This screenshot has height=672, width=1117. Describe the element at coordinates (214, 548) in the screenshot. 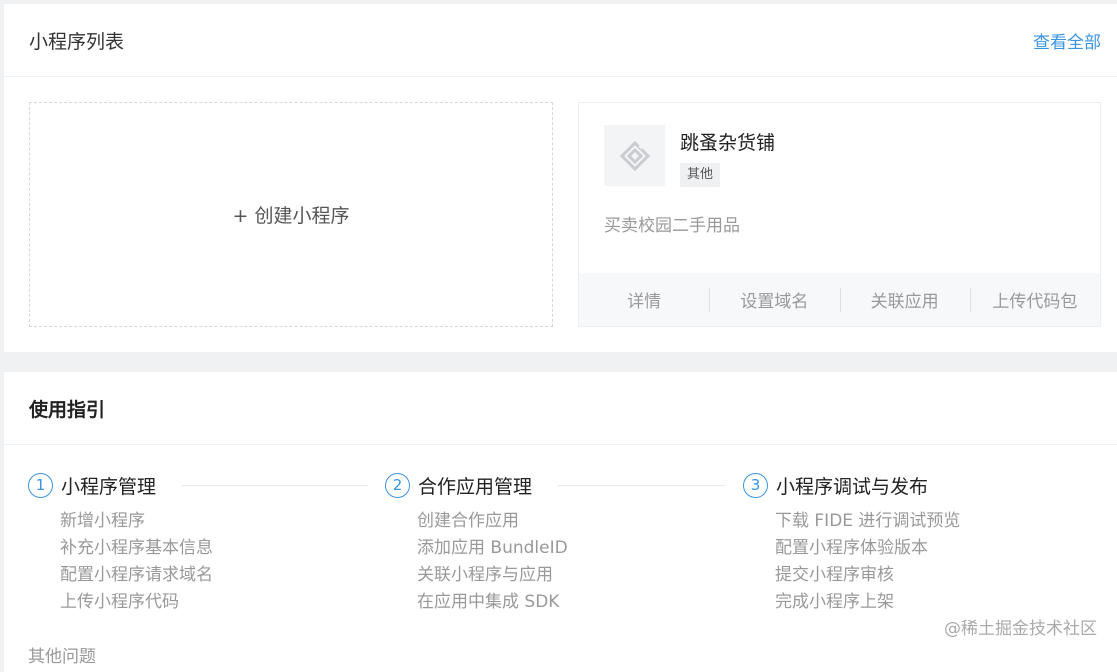

I see `guide-link: 补充小程序基本信息` at that location.